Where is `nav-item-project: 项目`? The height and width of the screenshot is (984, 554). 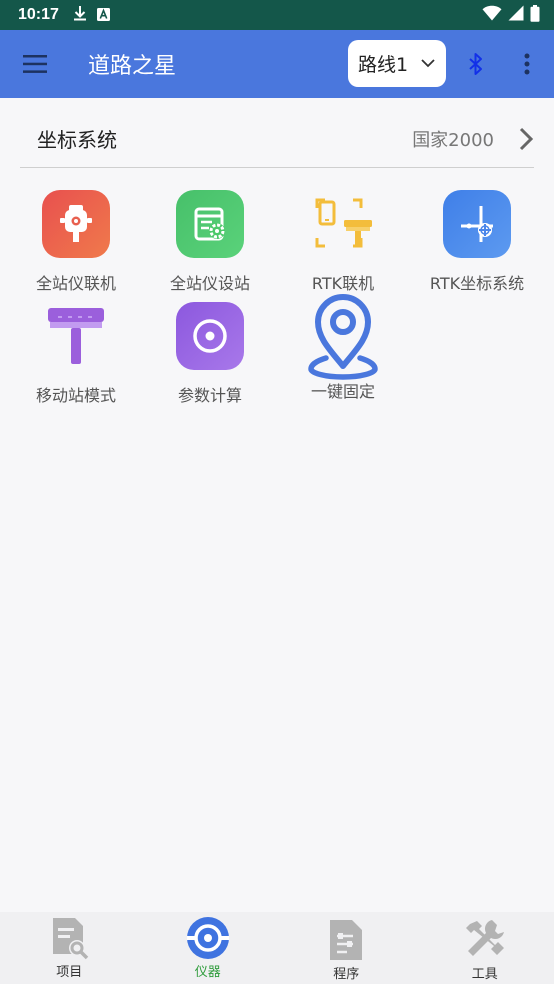
nav-item-project: 项目 is located at coordinates (69, 948).